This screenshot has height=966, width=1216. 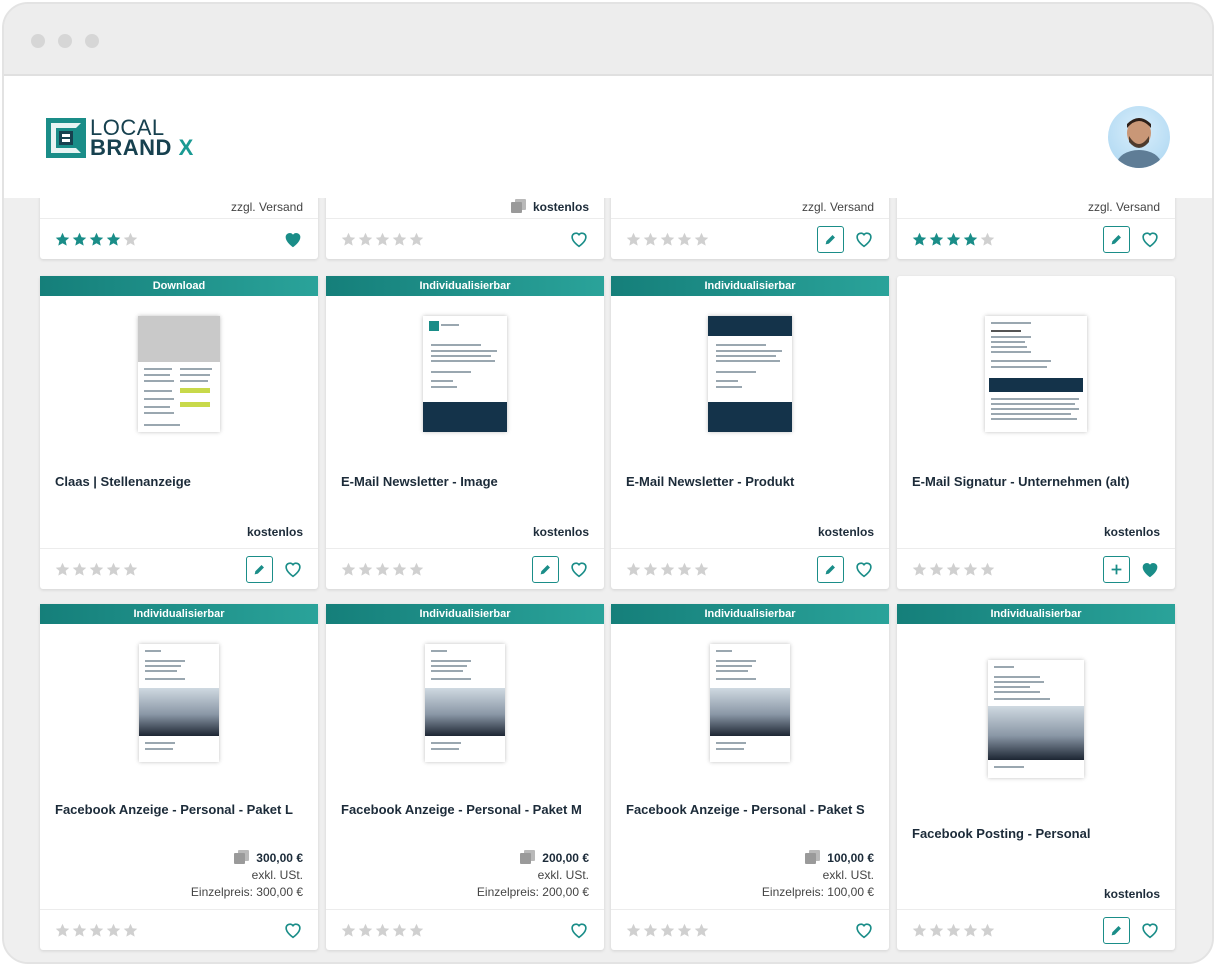 I want to click on product-title: Facebook Posting - Personal, so click(x=1001, y=833).